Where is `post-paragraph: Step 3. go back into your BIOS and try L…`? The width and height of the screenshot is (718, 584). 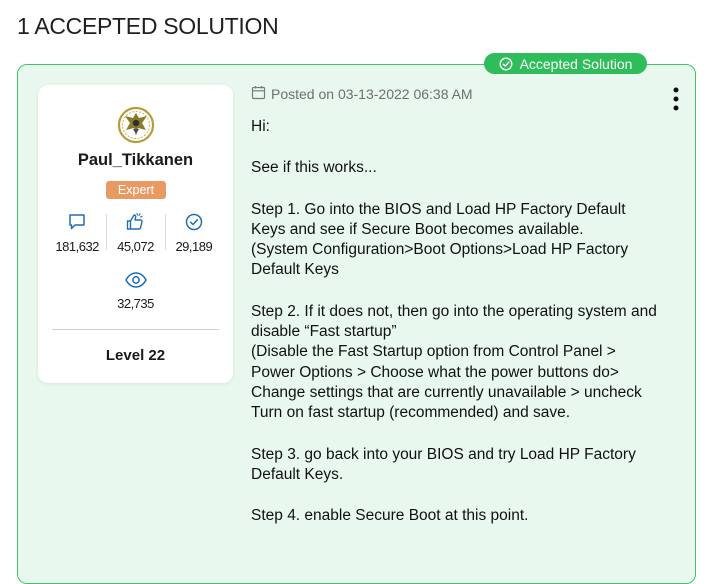 post-paragraph: Step 3. go back into your BIOS and try L… is located at coordinates (443, 464).